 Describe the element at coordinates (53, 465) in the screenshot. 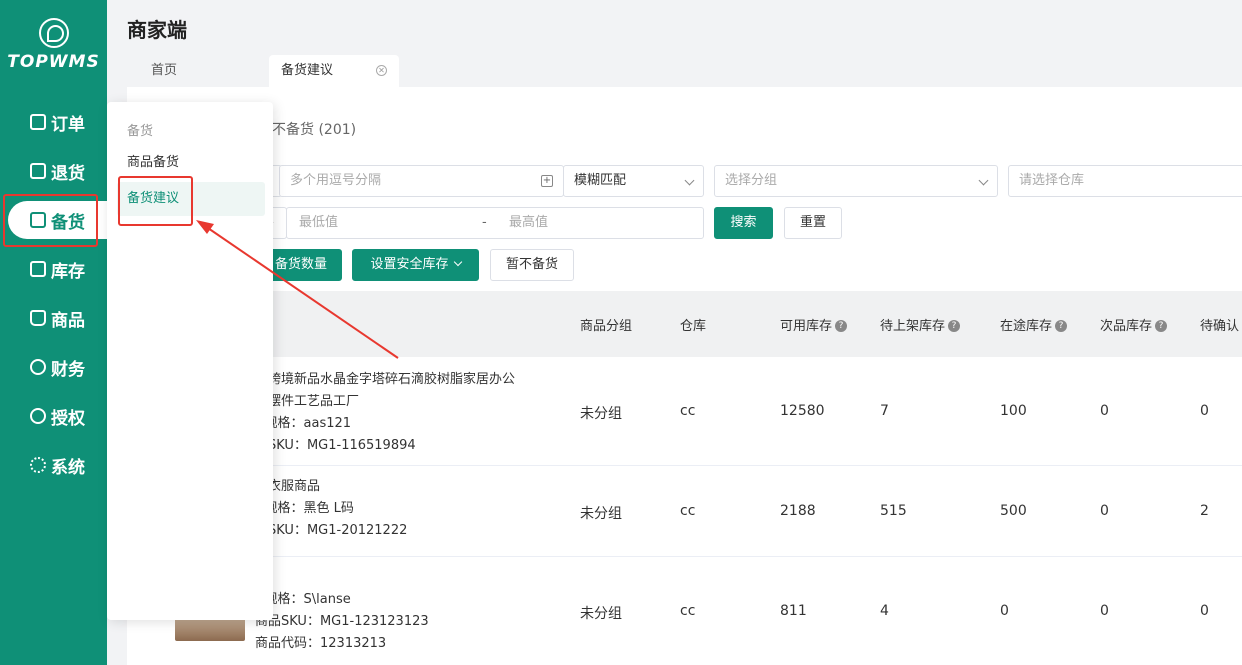

I see `sidebar-item-system: 系统` at that location.